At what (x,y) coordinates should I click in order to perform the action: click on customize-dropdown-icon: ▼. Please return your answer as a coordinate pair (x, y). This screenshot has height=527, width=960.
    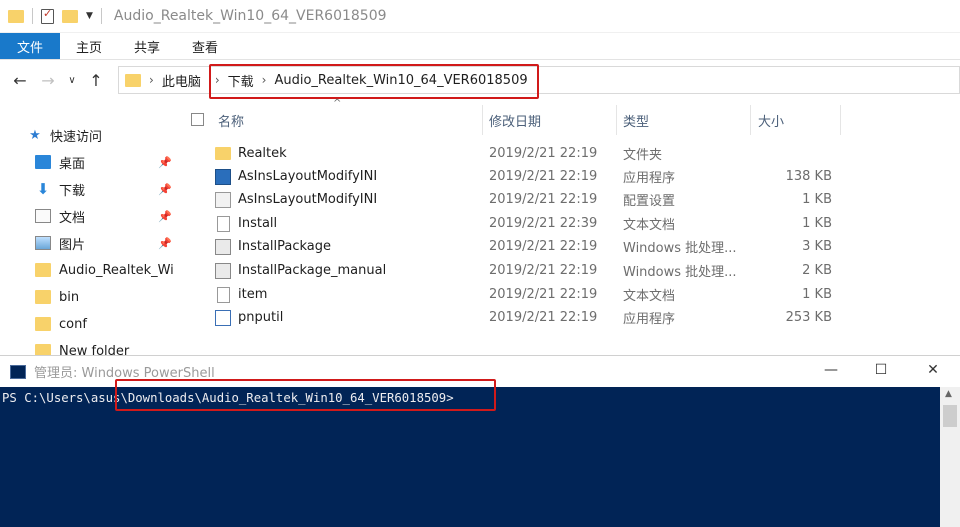
    Looking at the image, I should click on (89, 16).